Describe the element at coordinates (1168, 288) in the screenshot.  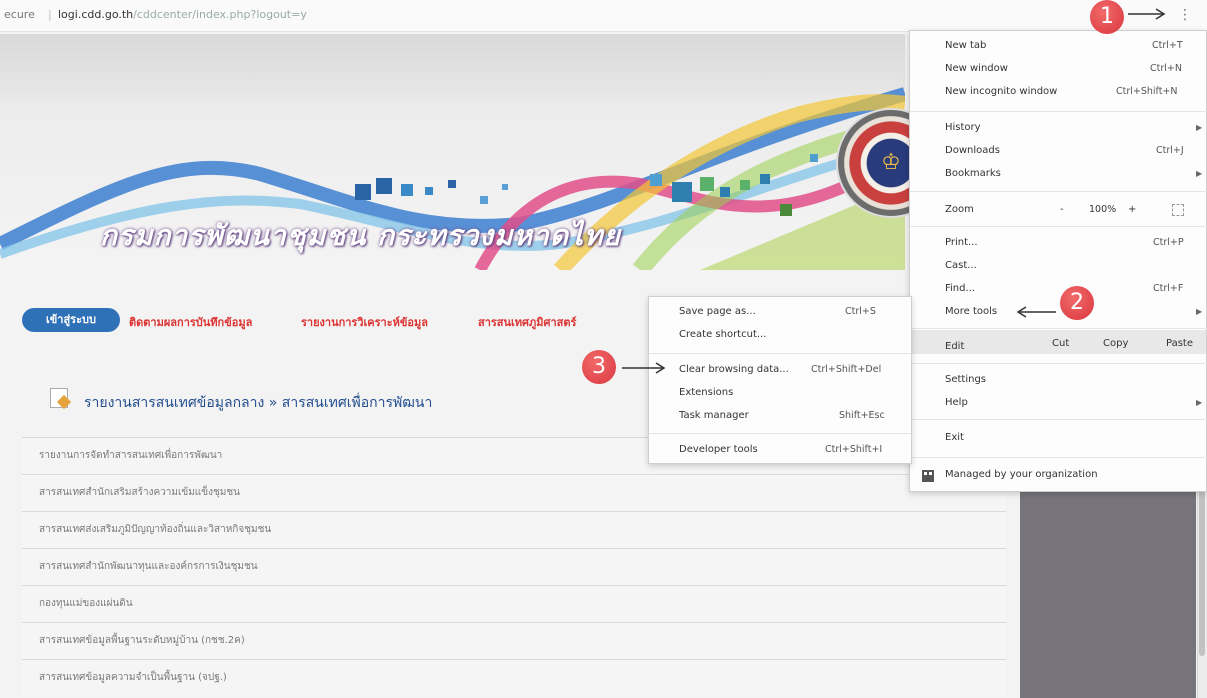
I see `shortcut-find: Ctrl+F` at that location.